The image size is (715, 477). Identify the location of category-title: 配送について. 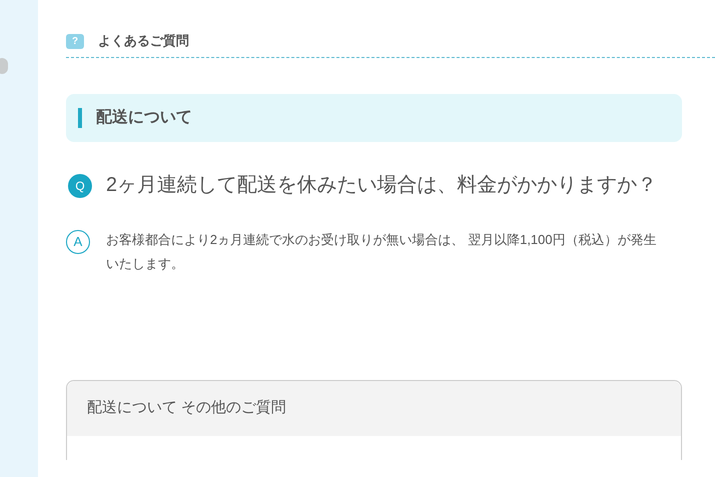
(144, 118).